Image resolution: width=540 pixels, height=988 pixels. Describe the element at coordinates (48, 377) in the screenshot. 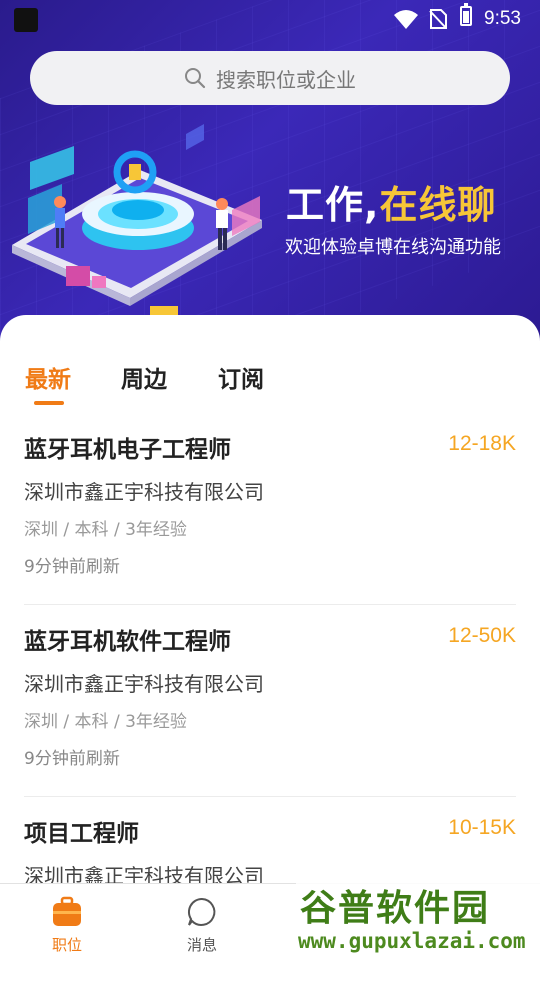

I see `tab-latest: 最新` at that location.